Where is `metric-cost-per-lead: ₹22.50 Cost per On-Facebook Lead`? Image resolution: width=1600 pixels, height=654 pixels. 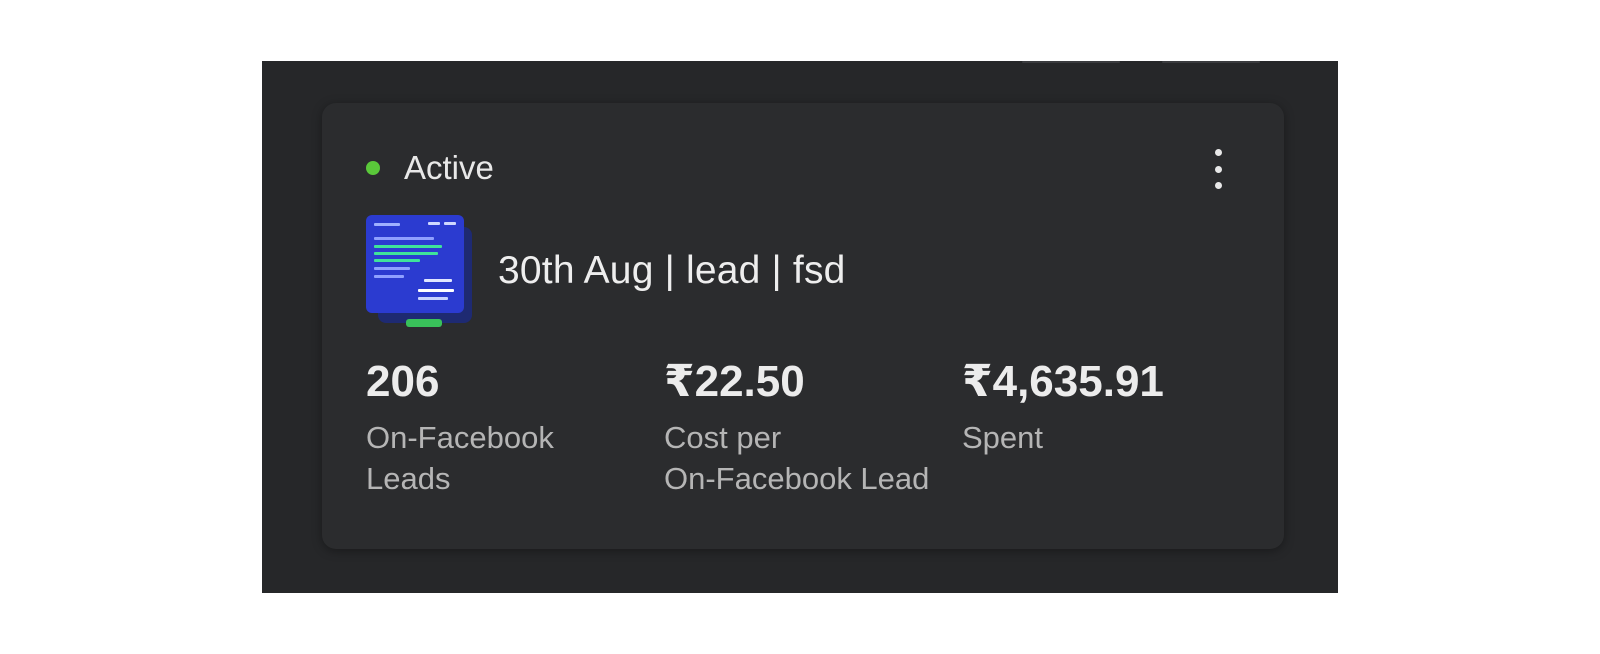 metric-cost-per-lead: ₹22.50 Cost per On-Facebook Lead is located at coordinates (796, 428).